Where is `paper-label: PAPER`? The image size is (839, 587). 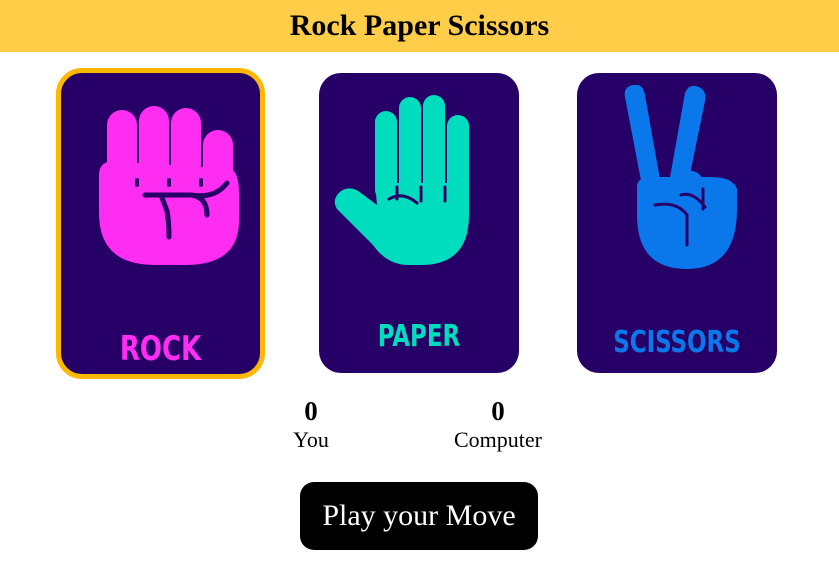
paper-label: PAPER is located at coordinates (419, 336).